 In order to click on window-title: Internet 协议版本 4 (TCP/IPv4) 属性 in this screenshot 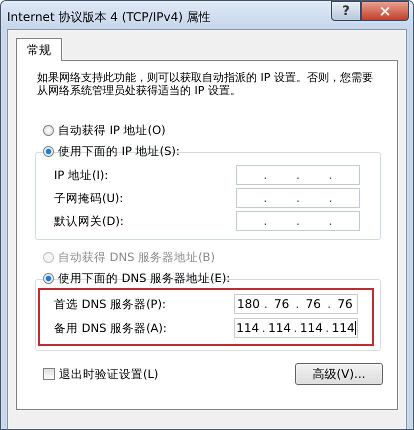, I will do `click(109, 17)`.